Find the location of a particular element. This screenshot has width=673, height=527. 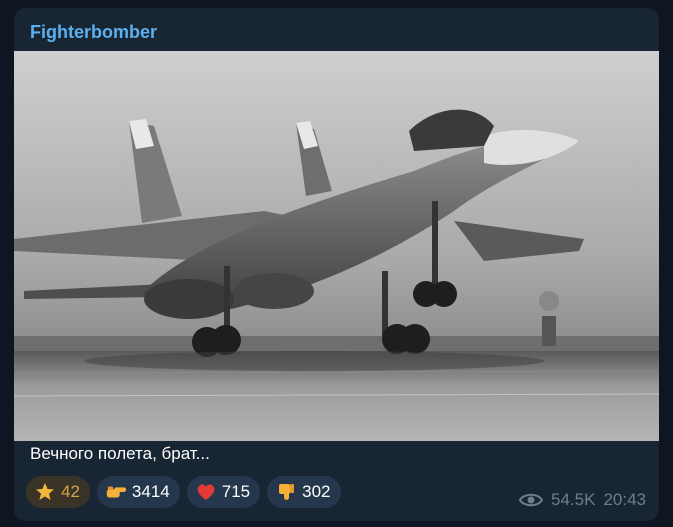

star-icon is located at coordinates (45, 492).